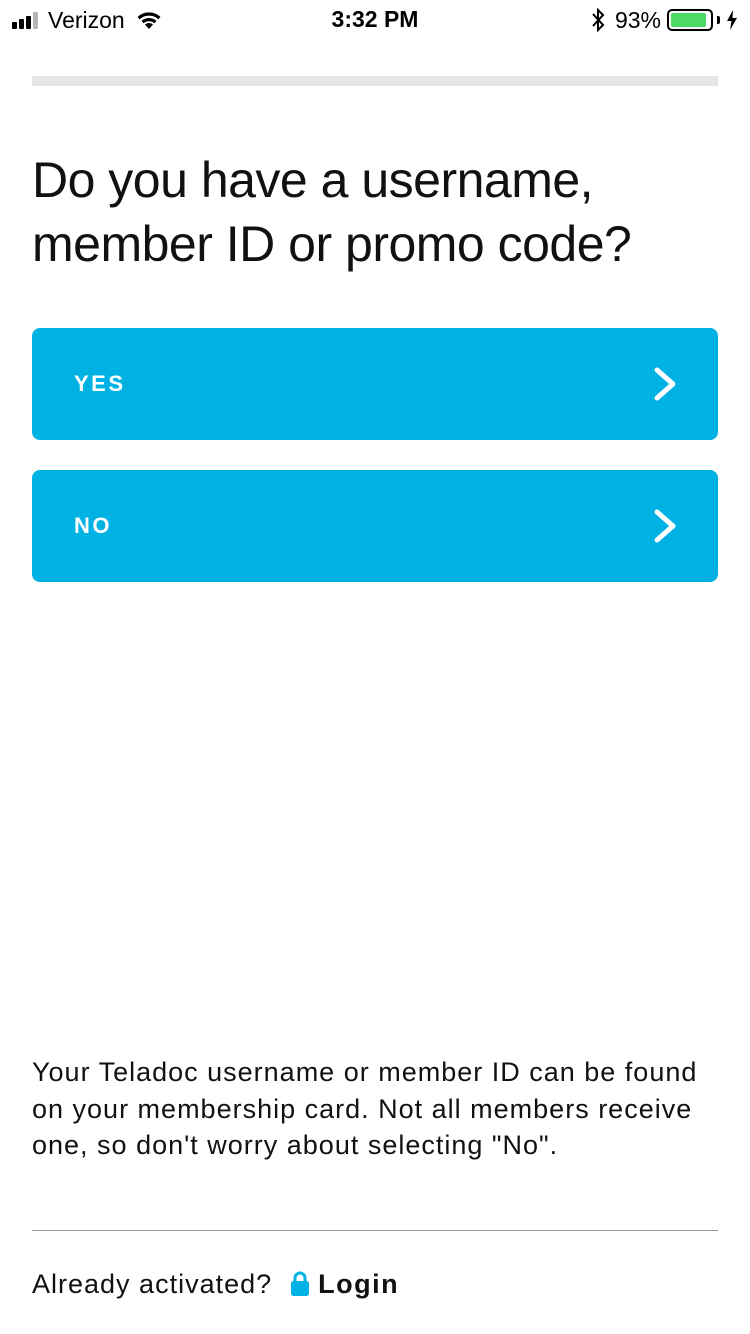 The image size is (750, 1334). What do you see at coordinates (375, 1230) in the screenshot?
I see `divider` at bounding box center [375, 1230].